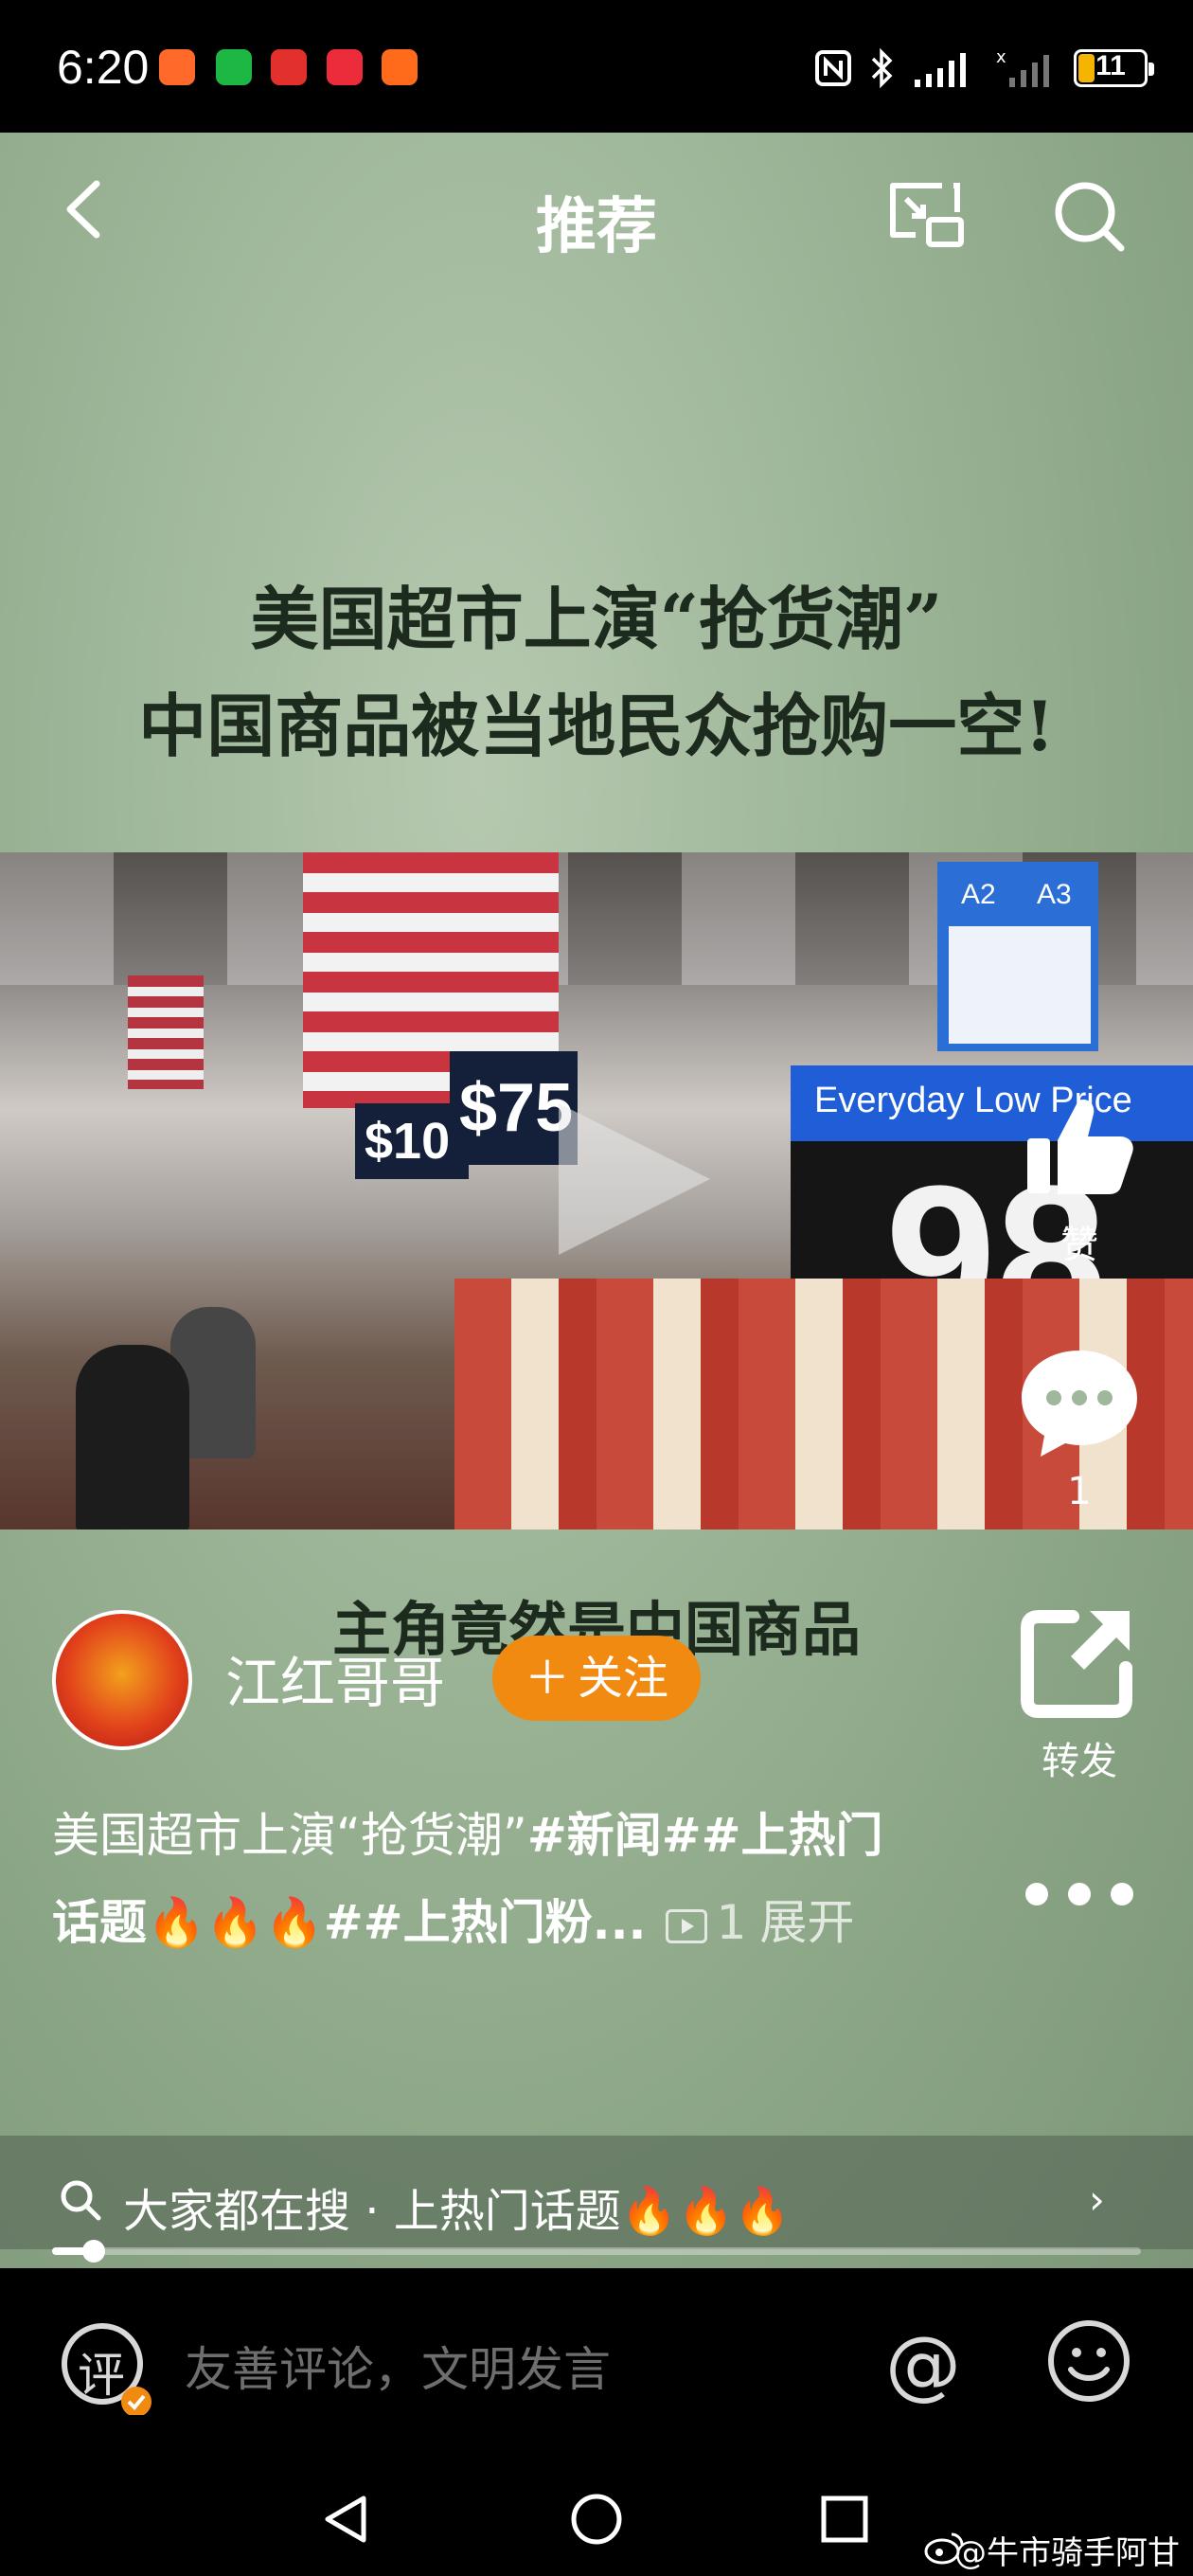 This screenshot has height=2576, width=1193. What do you see at coordinates (400, 67) in the screenshot?
I see `app-icon-orange-person` at bounding box center [400, 67].